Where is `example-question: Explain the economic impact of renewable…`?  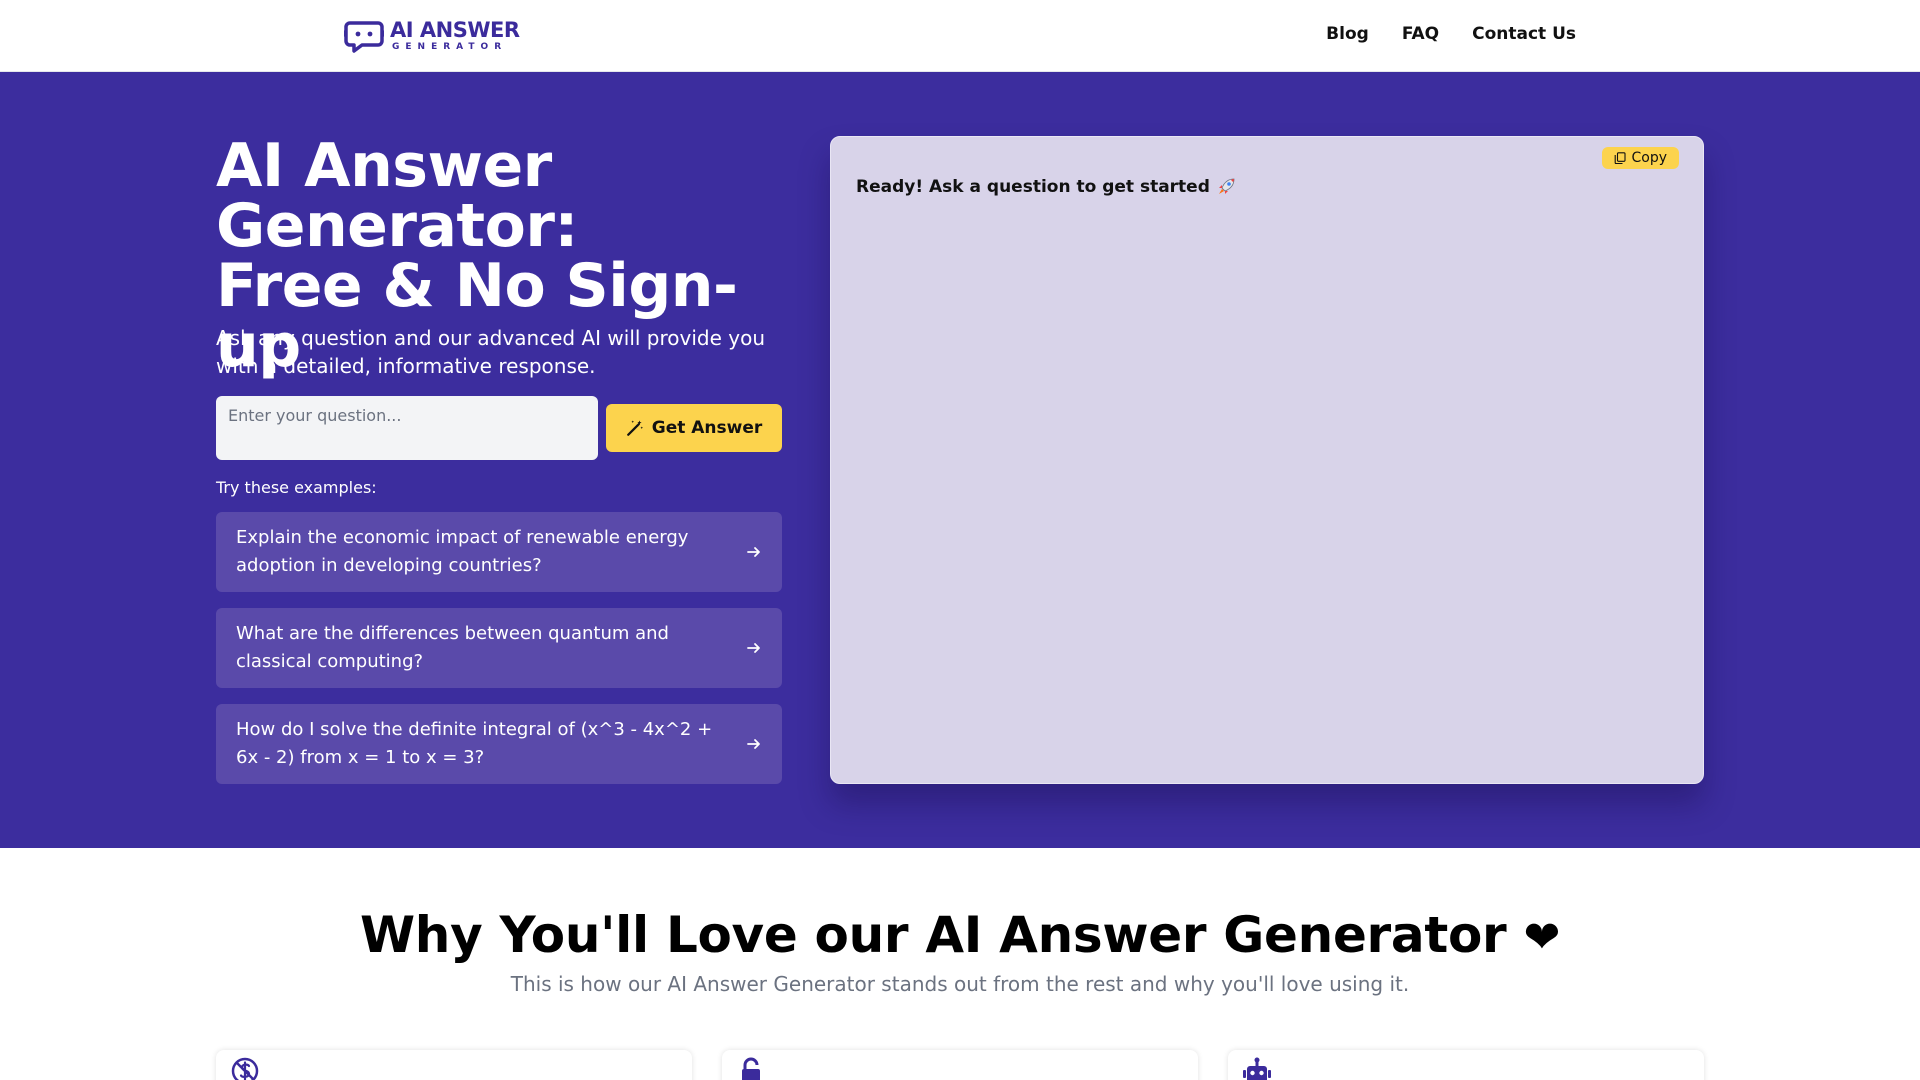
example-question: Explain the economic impact of renewable… is located at coordinates (499, 552).